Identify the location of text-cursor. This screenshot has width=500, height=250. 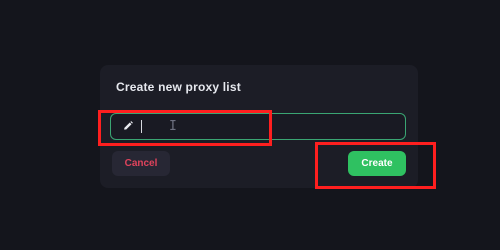
(141, 126).